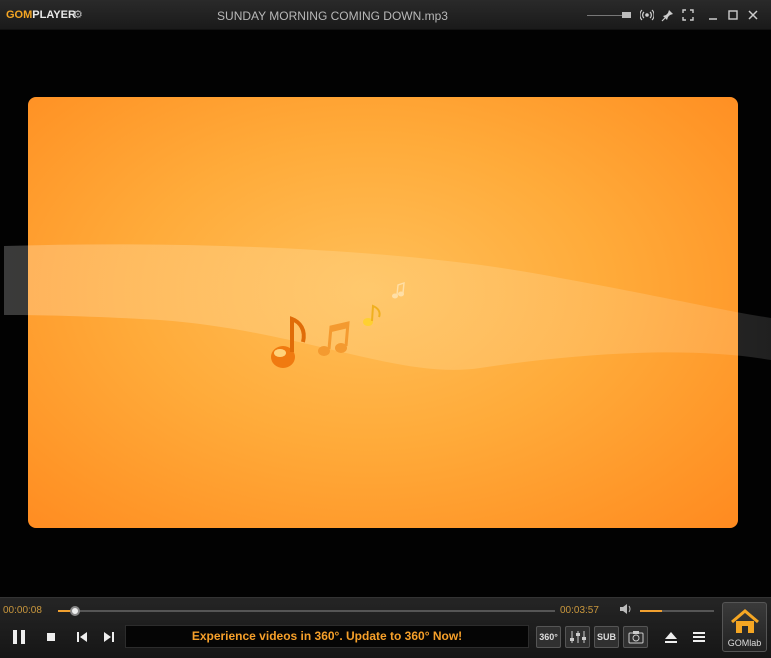  What do you see at coordinates (699, 637) in the screenshot?
I see `menu-icon` at bounding box center [699, 637].